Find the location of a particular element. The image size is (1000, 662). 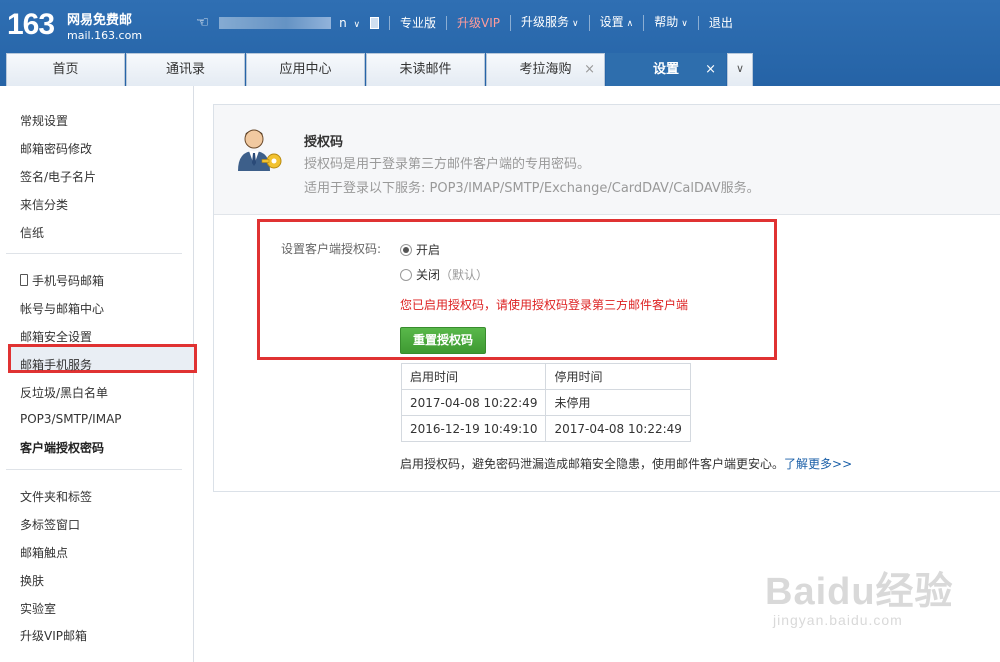

radio-checked-icon is located at coordinates (406, 249).